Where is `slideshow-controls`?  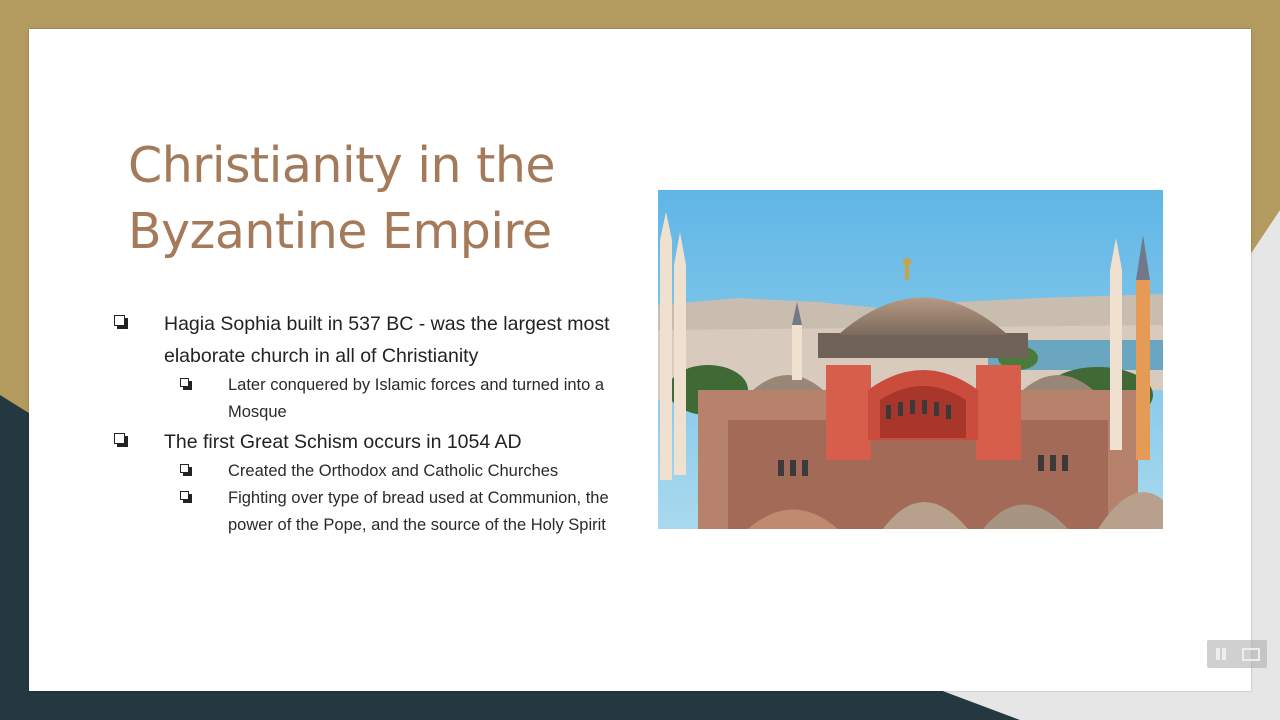 slideshow-controls is located at coordinates (1237, 654).